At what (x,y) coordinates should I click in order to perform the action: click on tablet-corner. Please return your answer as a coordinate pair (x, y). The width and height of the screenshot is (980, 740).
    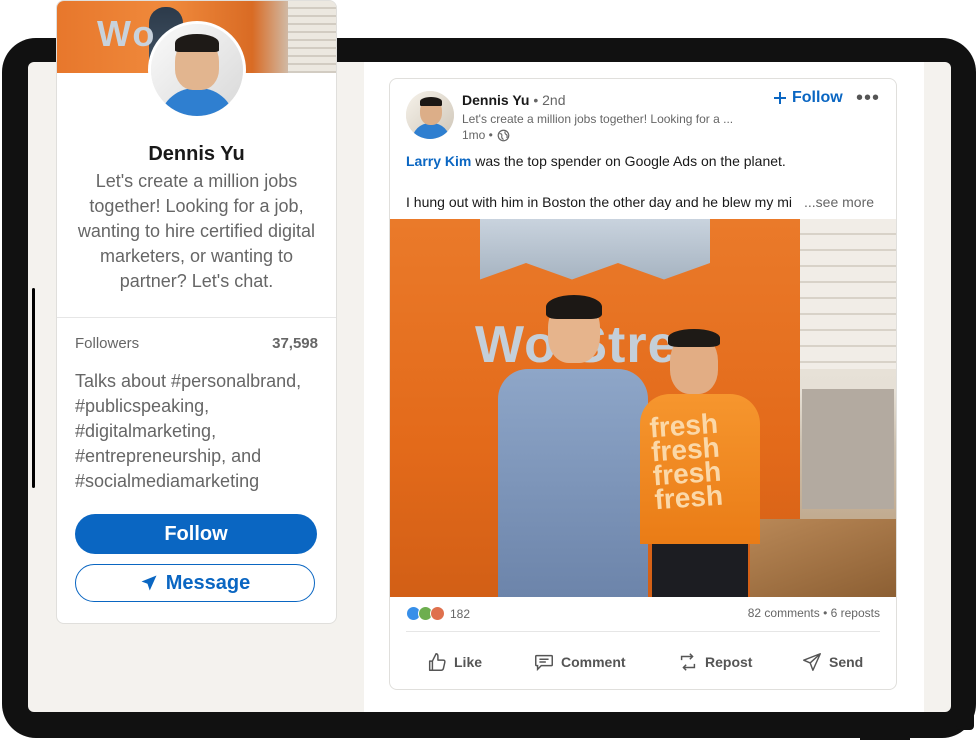
    Looking at the image, I should click on (965, 700).